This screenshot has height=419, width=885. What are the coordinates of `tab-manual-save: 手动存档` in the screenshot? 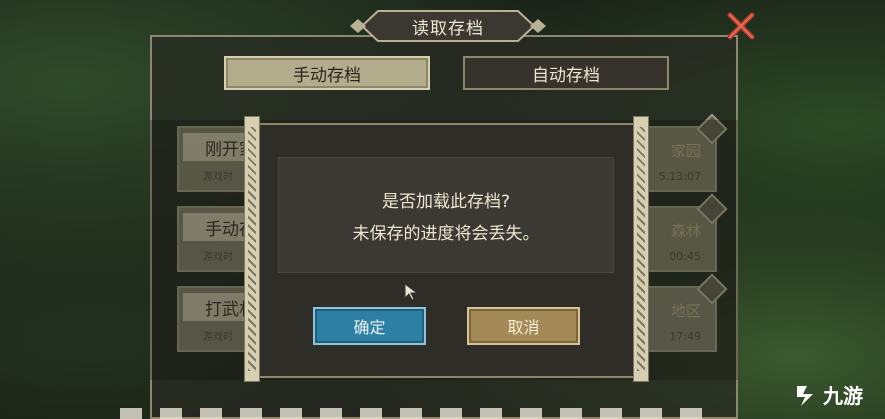 It's located at (327, 73).